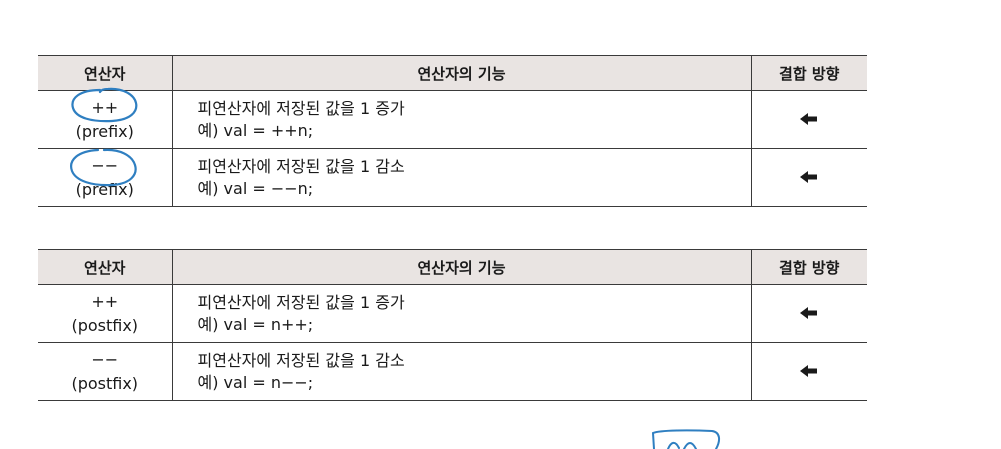  What do you see at coordinates (255, 382) in the screenshot?
I see `function-example: 예) val = n−−;` at bounding box center [255, 382].